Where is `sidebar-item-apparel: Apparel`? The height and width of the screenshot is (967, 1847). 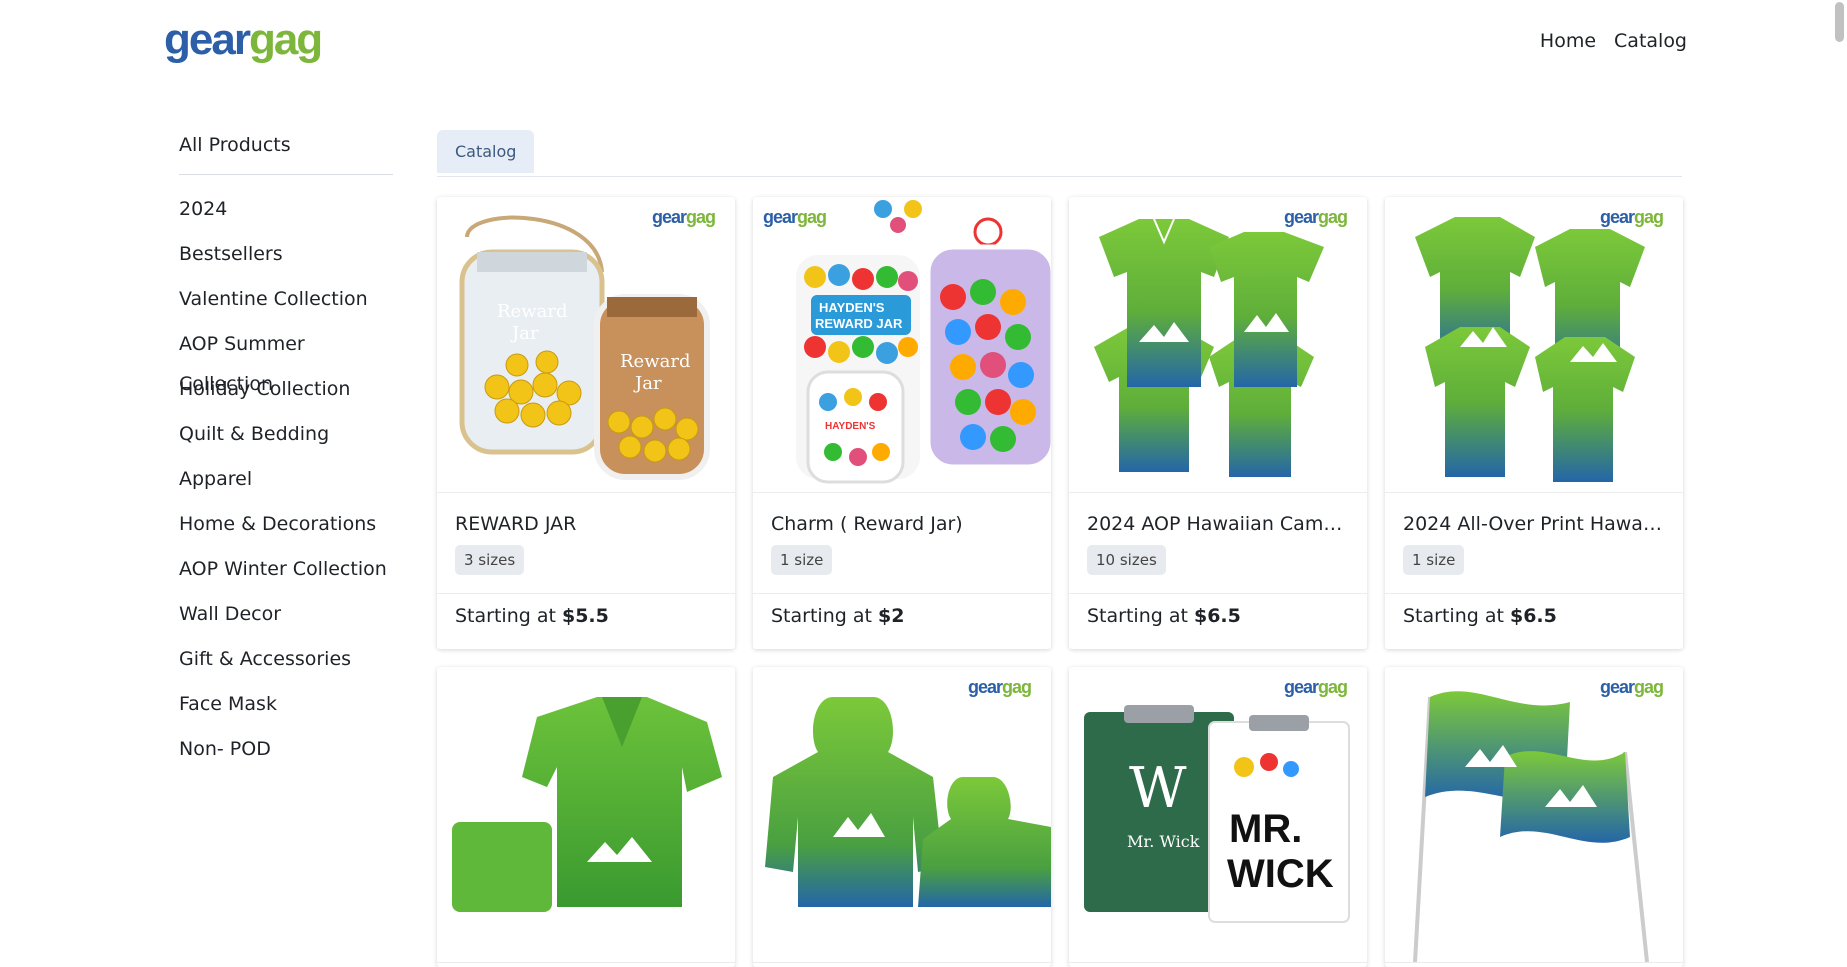 sidebar-item-apparel: Apparel is located at coordinates (286, 481).